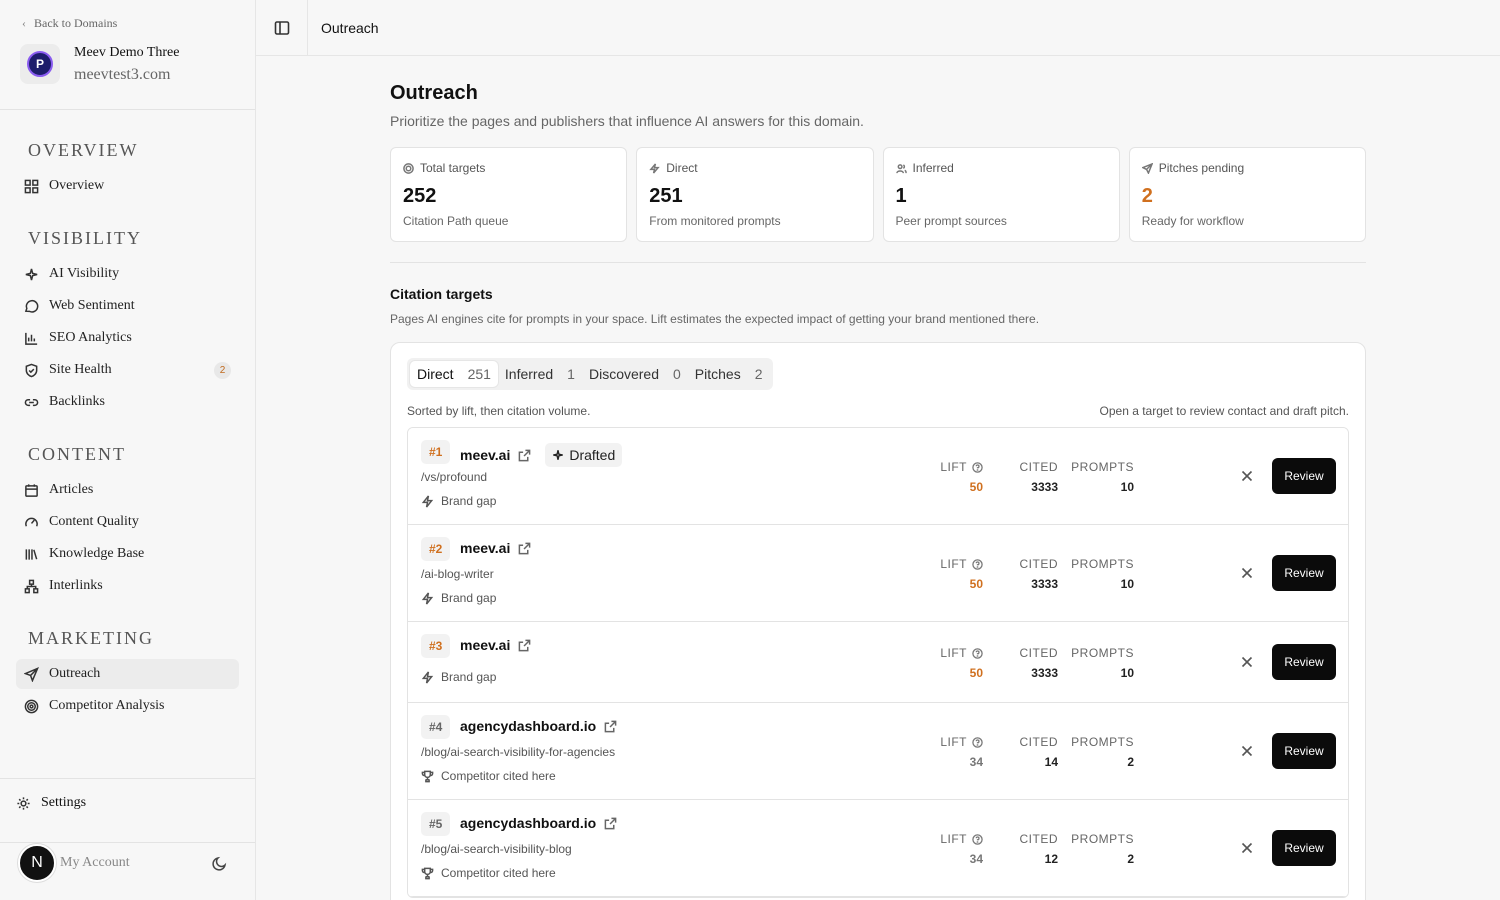 The height and width of the screenshot is (900, 1500). What do you see at coordinates (436, 549) in the screenshot?
I see `rank-badge: #2` at bounding box center [436, 549].